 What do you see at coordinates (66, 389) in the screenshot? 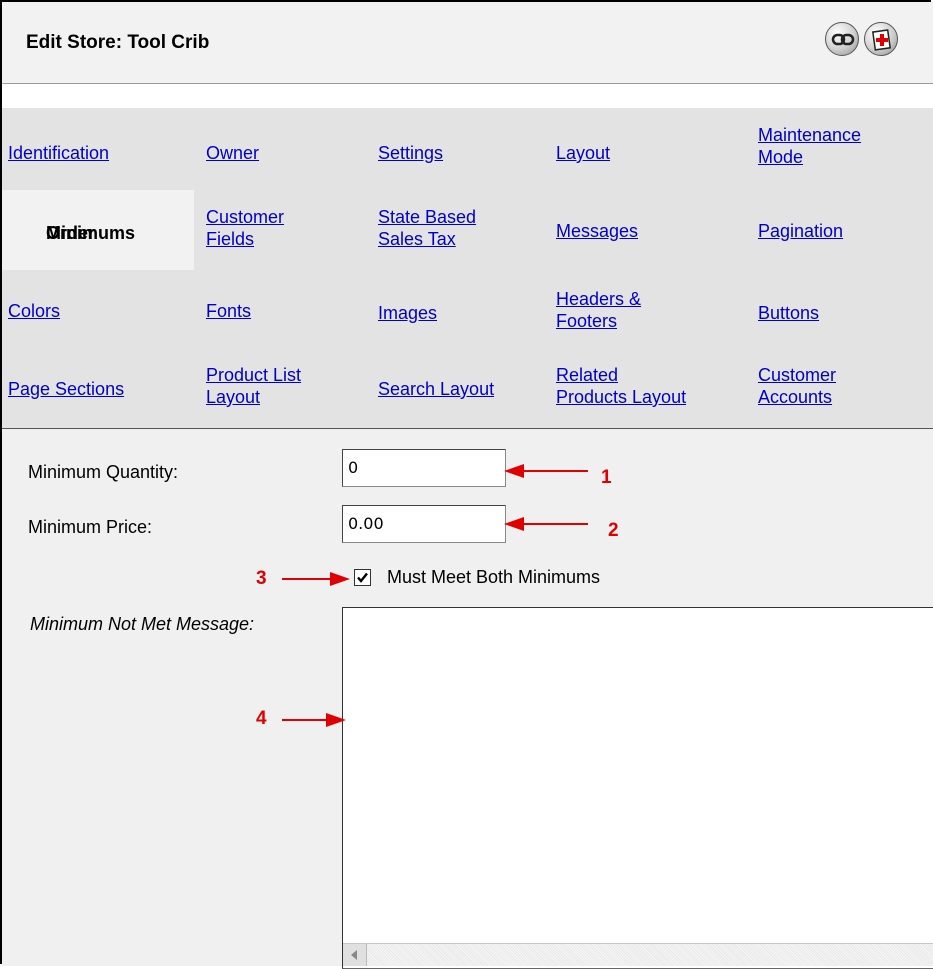
I see `tab-page-sections: Page Sections` at bounding box center [66, 389].